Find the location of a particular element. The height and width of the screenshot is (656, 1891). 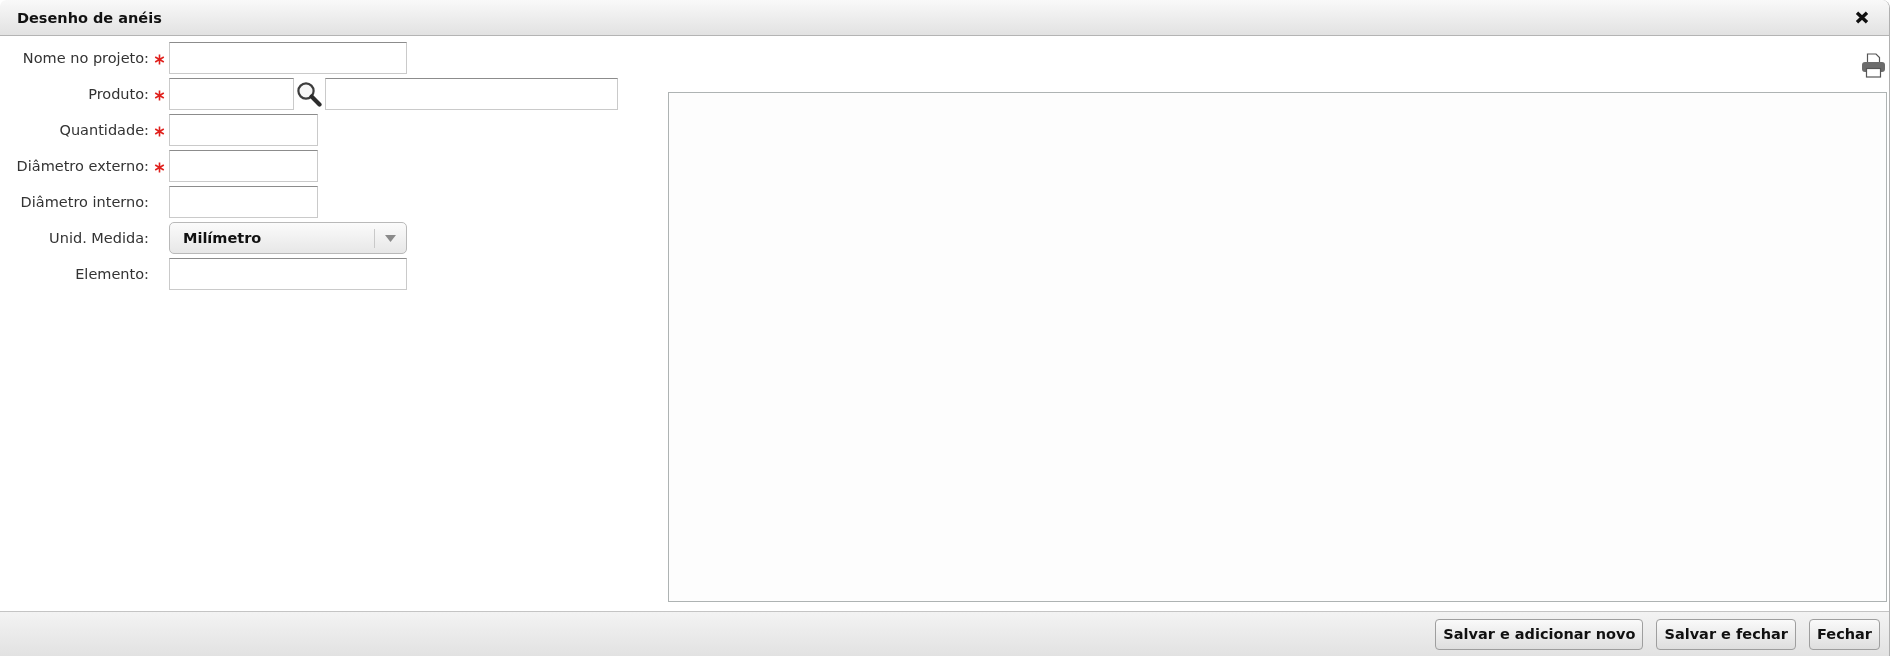

field-label: Diâmetro interno: is located at coordinates (84, 202).